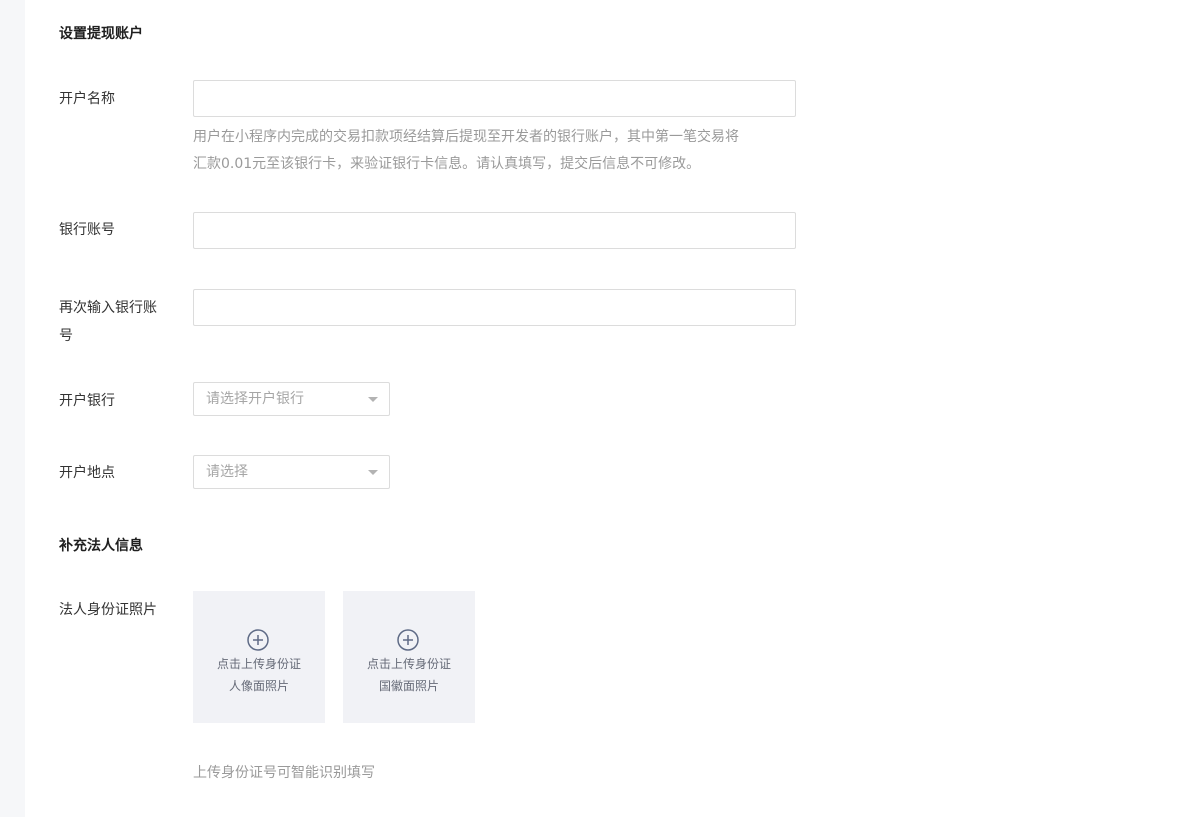 Image resolution: width=1188 pixels, height=817 pixels. Describe the element at coordinates (12, 408) in the screenshot. I see `left-rail` at that location.